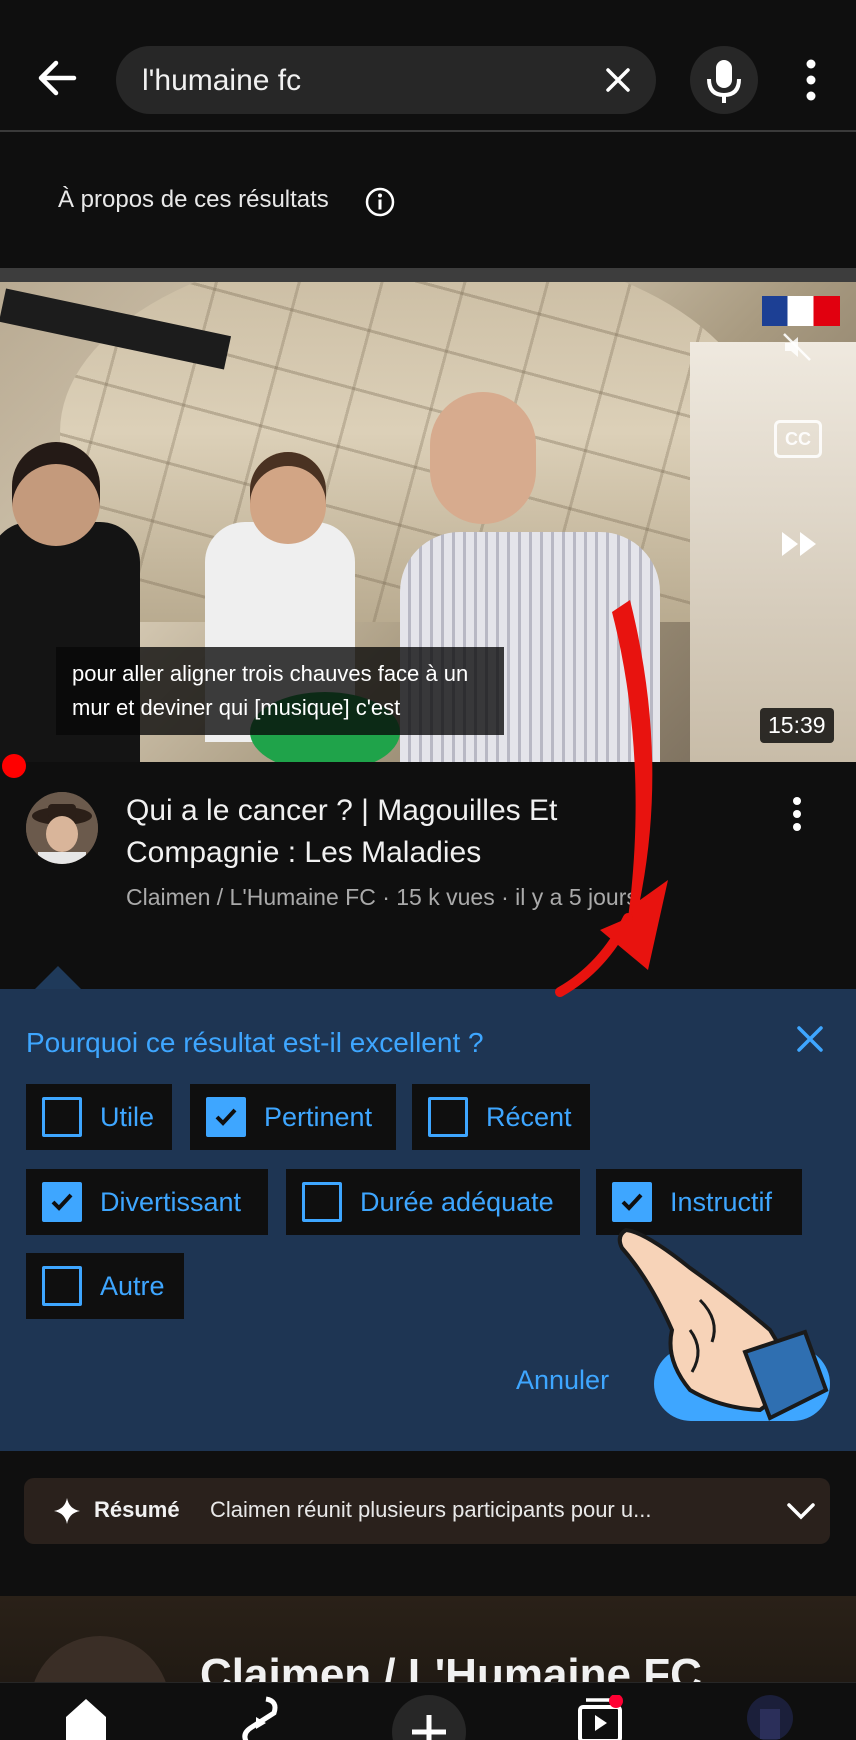 The height and width of the screenshot is (1740, 856). I want to click on nav-shorts, so click(260, 1717).